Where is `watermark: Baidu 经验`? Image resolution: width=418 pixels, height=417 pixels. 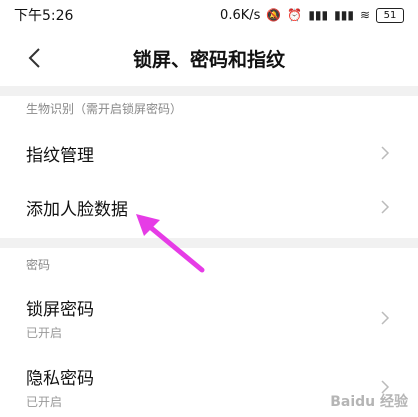 watermark: Baidu 经验 is located at coordinates (369, 402).